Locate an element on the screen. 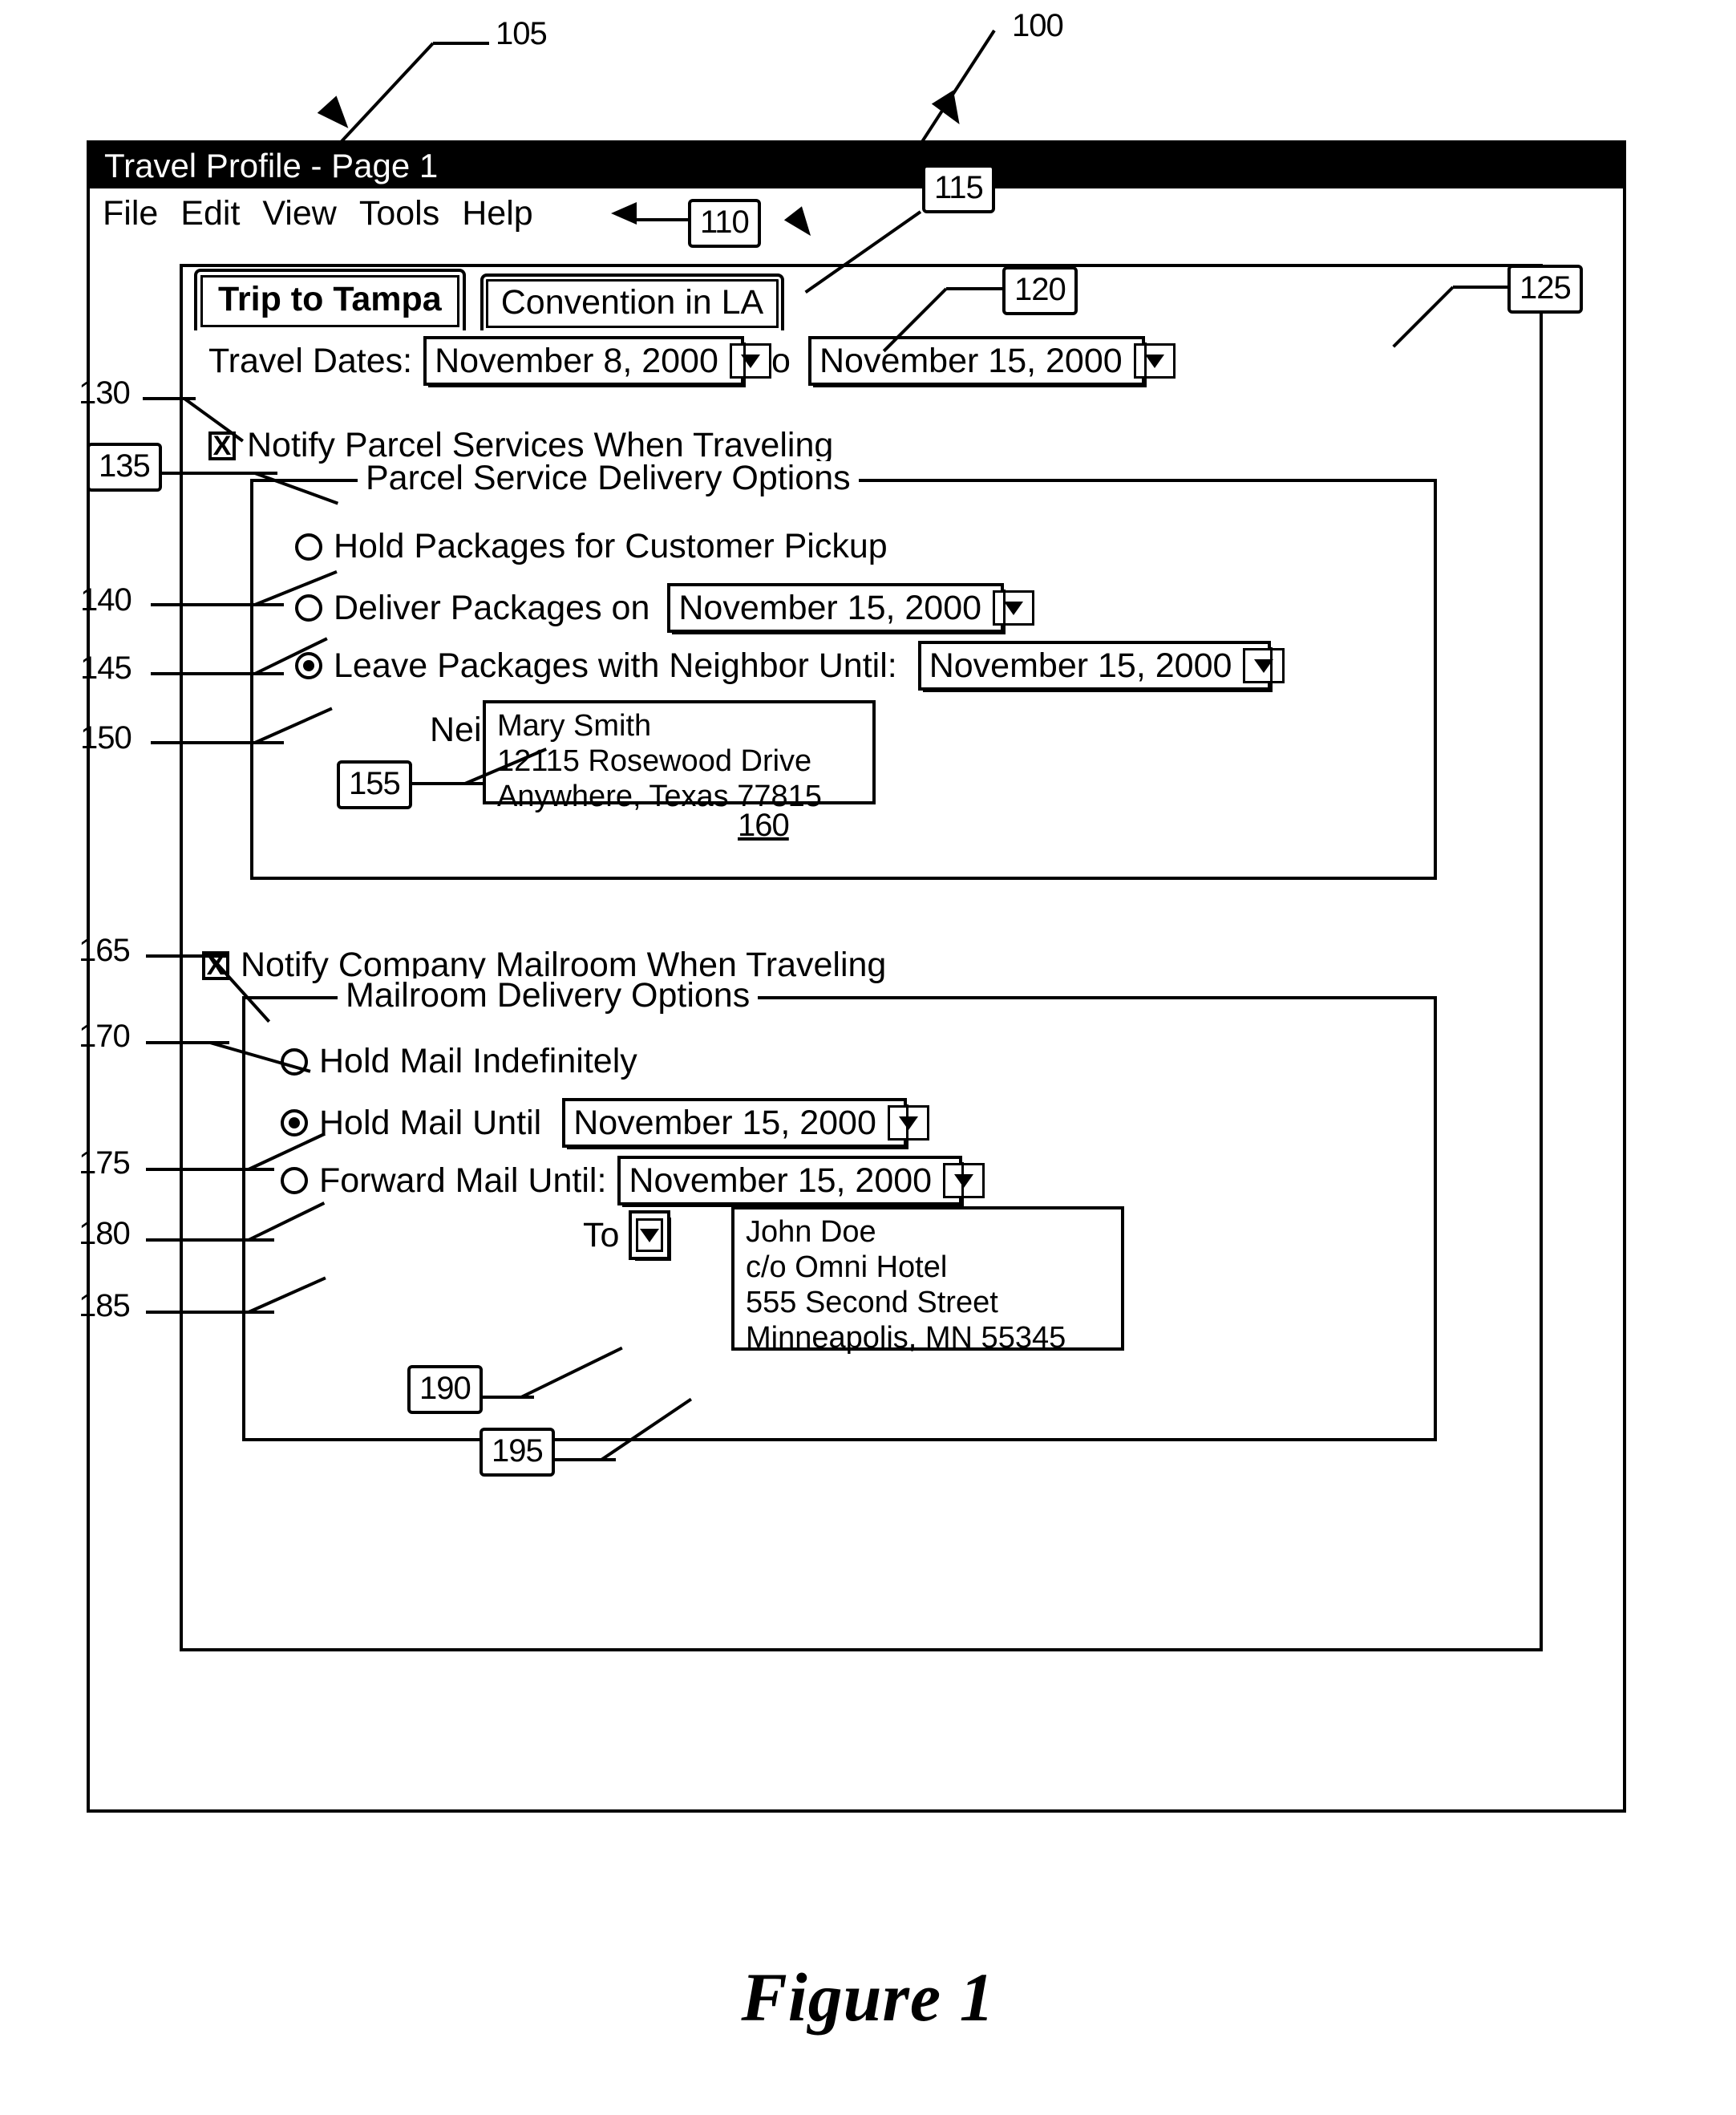 The image size is (1736, 2115). forward-mail-until-radio is located at coordinates (294, 1180).